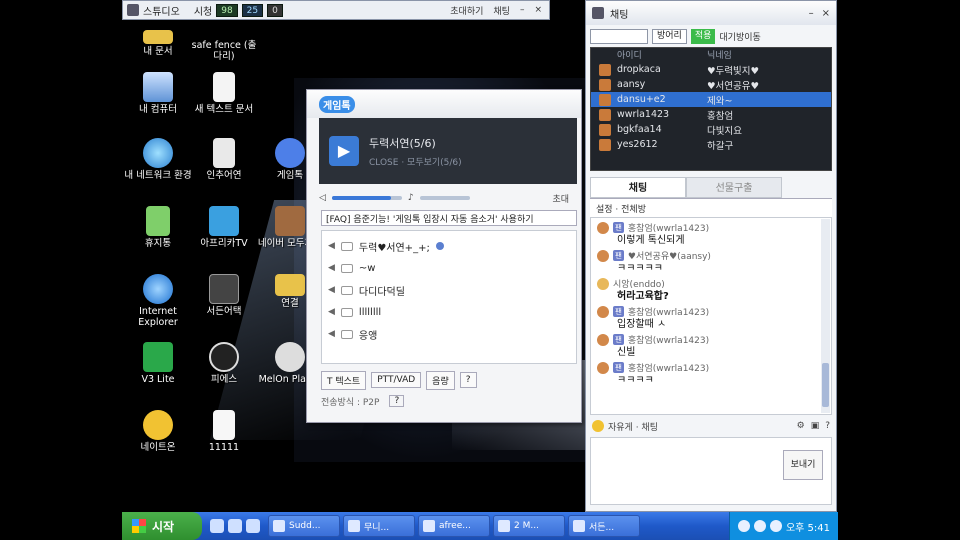 The width and height of the screenshot is (960, 540). I want to click on security-icon, so click(775, 526).